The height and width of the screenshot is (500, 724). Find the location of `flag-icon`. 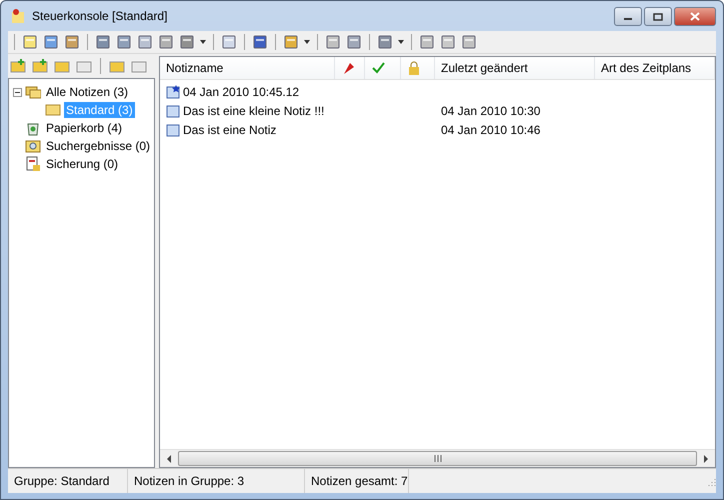

flag-icon is located at coordinates (348, 68).